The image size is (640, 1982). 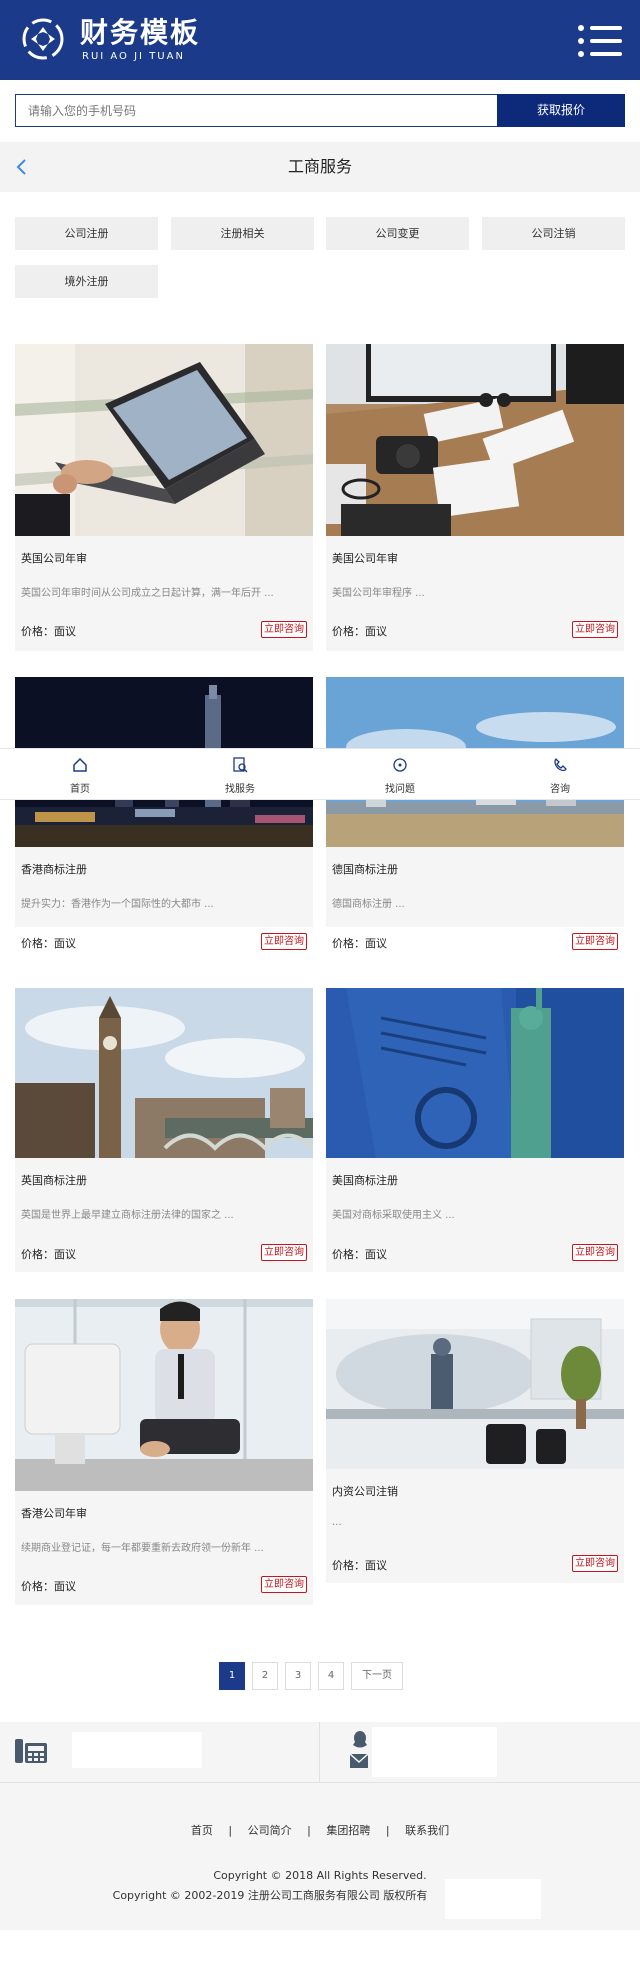 I want to click on product-title: 内资公司注销, so click(x=365, y=1491).